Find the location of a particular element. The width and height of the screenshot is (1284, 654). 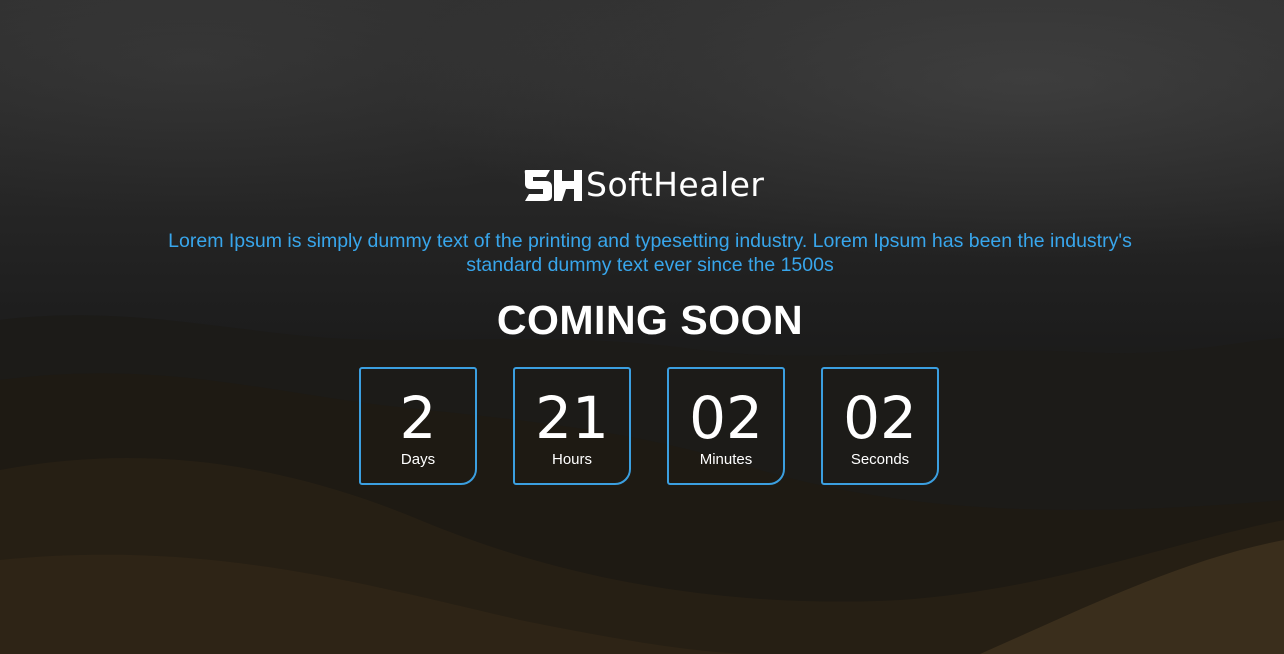

countdown-days-value: 2 is located at coordinates (418, 418).